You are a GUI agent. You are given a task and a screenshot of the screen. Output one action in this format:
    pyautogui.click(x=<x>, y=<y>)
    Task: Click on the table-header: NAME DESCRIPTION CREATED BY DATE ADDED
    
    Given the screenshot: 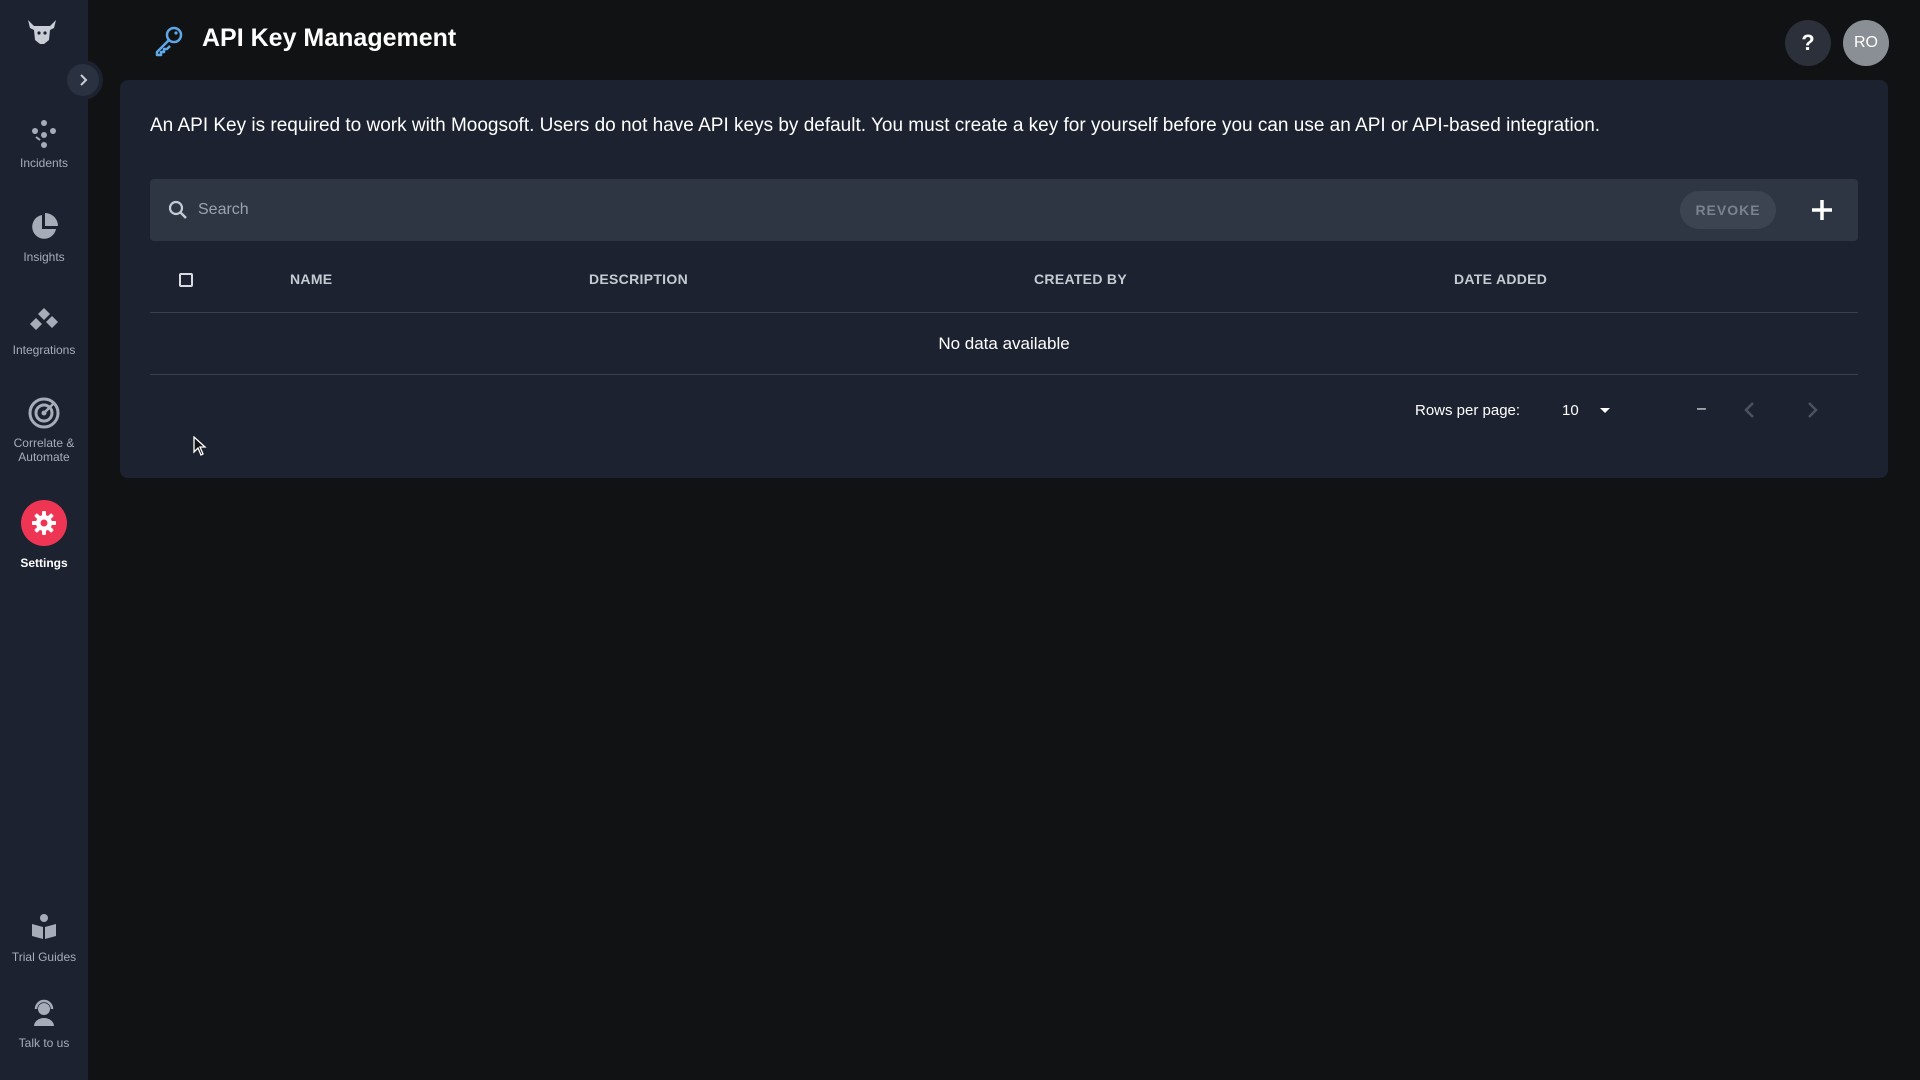 What is the action you would take?
    pyautogui.click(x=1004, y=278)
    